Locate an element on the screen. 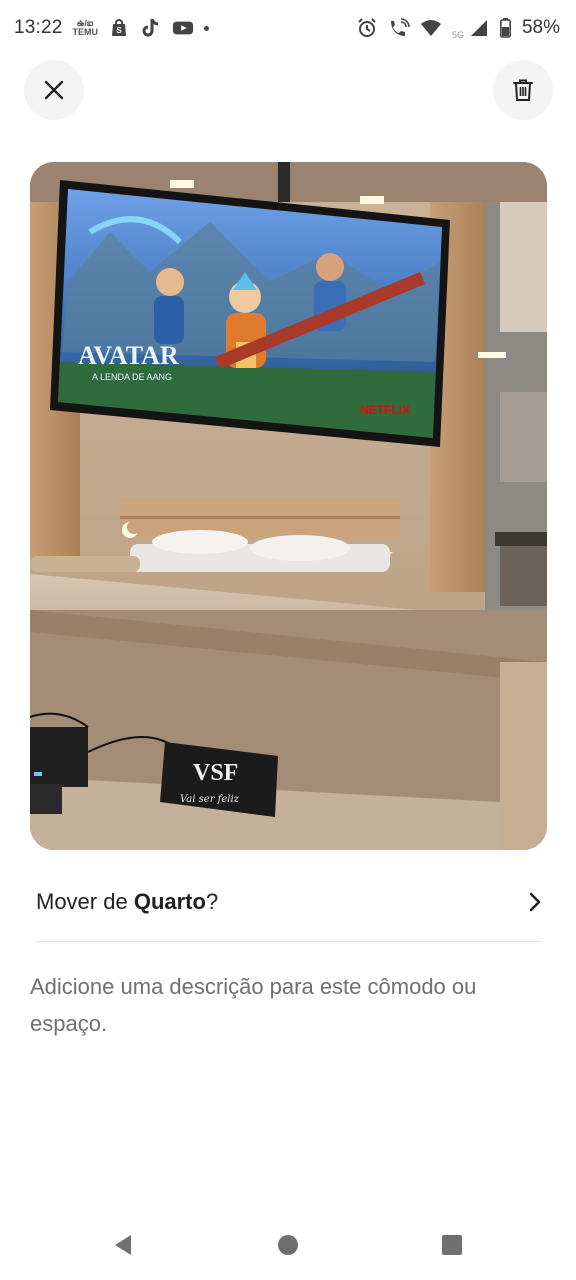 The height and width of the screenshot is (1280, 576). more-notifications-dot is located at coordinates (207, 28).